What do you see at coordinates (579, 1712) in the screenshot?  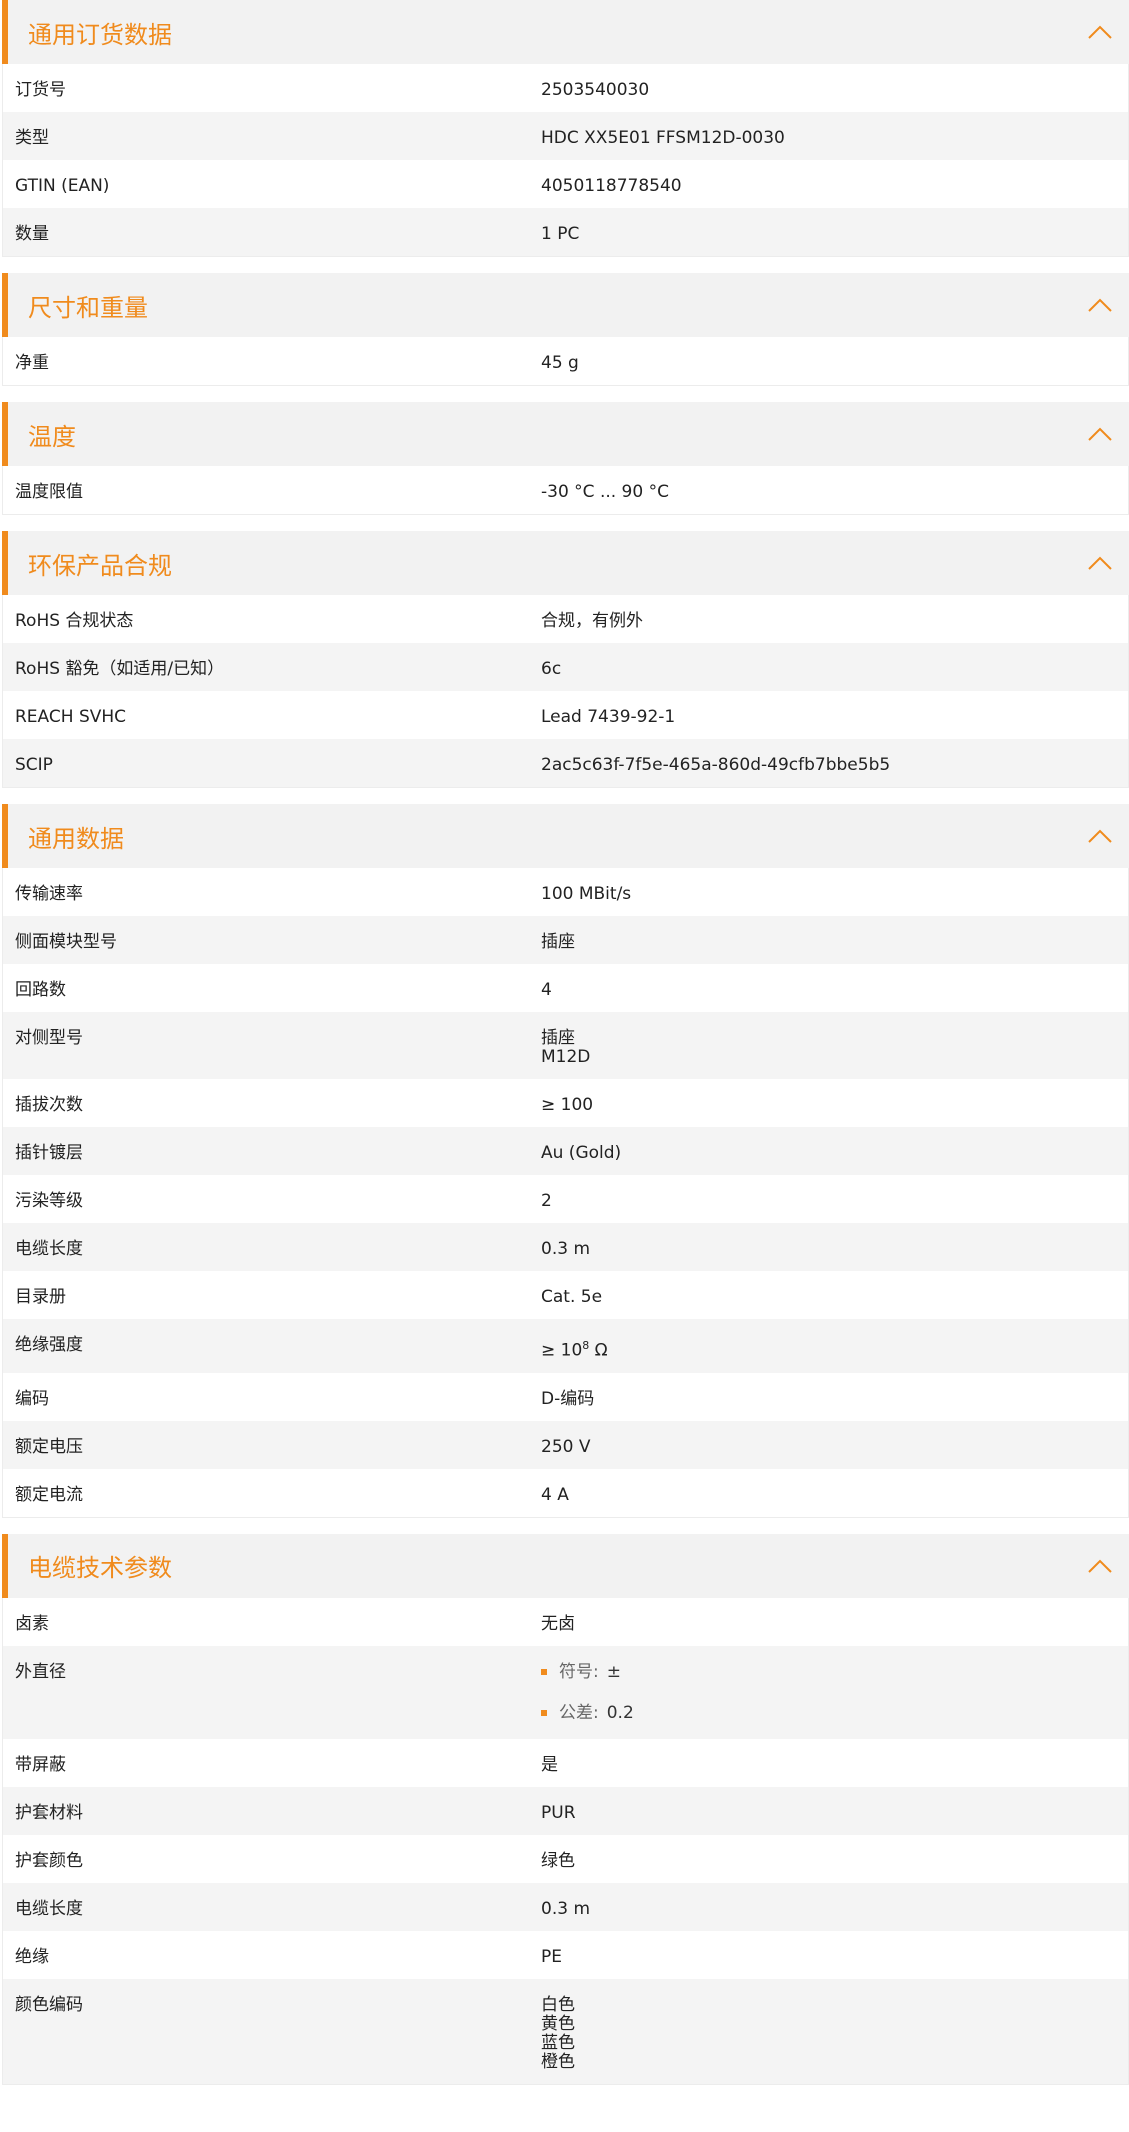 I see `bullet-label: 公差:` at bounding box center [579, 1712].